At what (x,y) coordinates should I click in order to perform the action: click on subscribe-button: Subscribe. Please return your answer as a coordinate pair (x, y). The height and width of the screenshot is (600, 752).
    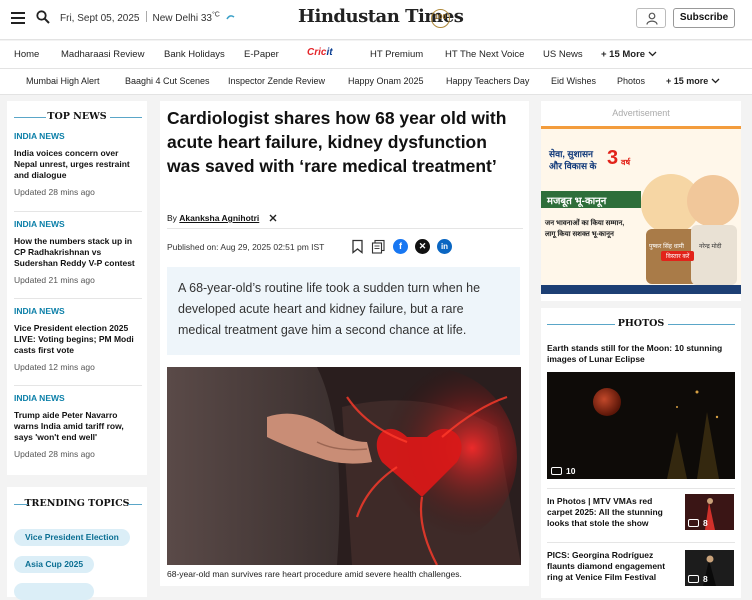
    Looking at the image, I should click on (704, 18).